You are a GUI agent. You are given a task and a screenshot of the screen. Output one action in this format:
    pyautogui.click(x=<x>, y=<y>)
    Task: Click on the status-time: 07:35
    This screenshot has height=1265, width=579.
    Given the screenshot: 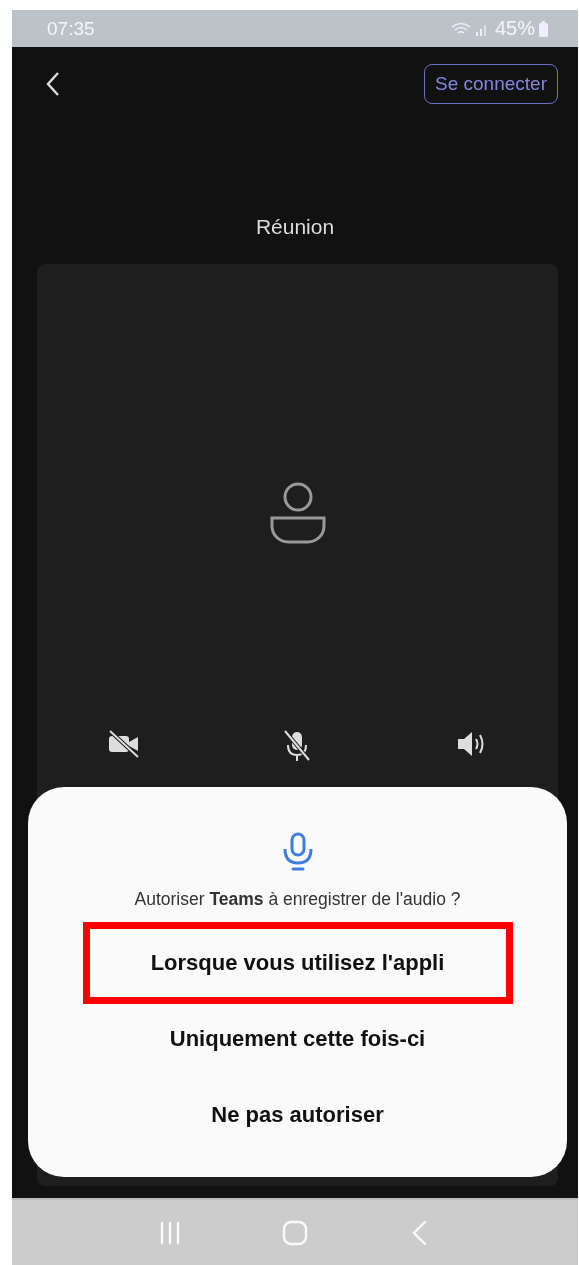 What is the action you would take?
    pyautogui.click(x=71, y=28)
    